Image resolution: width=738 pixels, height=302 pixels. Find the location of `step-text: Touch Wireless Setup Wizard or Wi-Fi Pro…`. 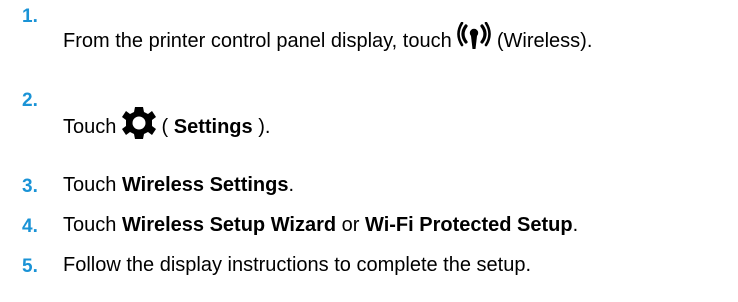

step-text: Touch Wireless Setup Wizard or Wi-Fi Pro… is located at coordinates (320, 225).